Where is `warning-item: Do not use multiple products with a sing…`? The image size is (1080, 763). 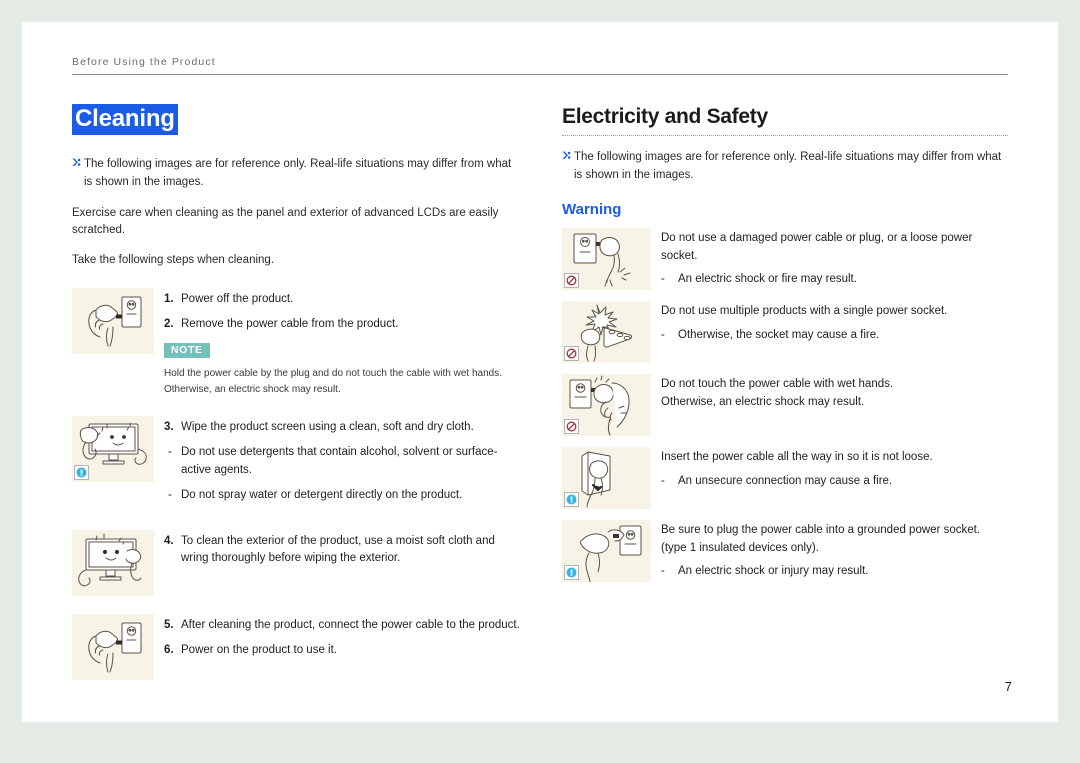
warning-item: Do not use multiple products with a sing… is located at coordinates (785, 331).